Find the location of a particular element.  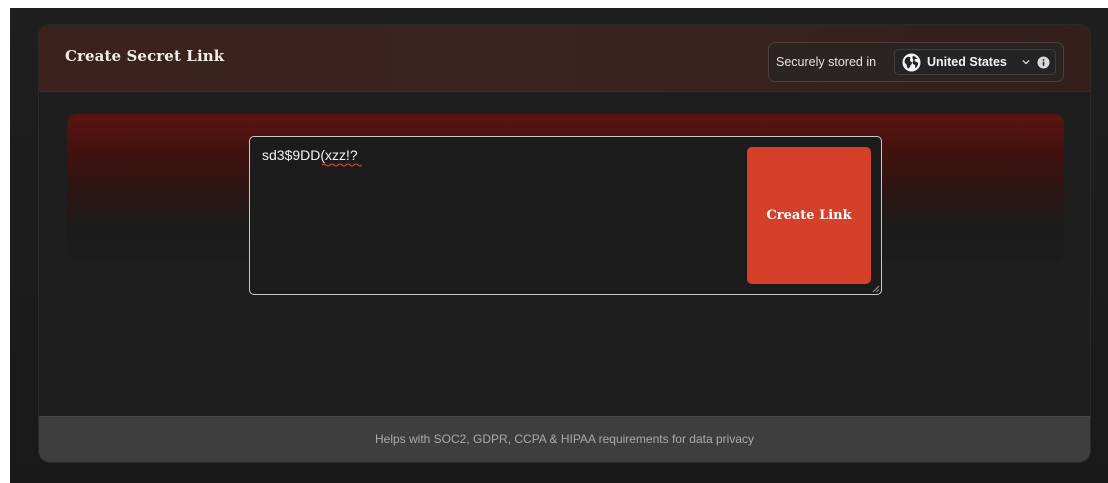

region-select: United States is located at coordinates (975, 62).